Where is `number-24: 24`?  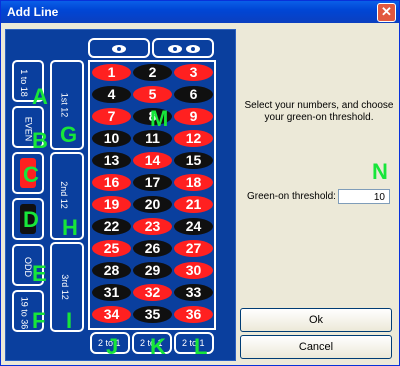 number-24: 24 is located at coordinates (193, 226).